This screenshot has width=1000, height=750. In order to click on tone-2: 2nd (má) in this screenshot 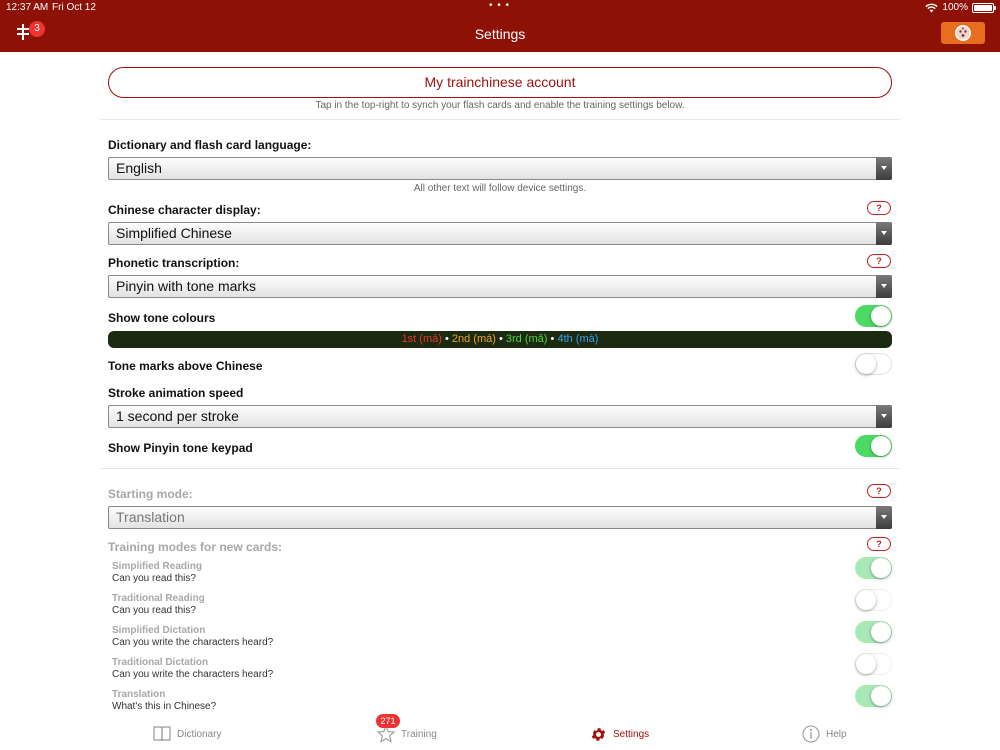, I will do `click(473, 339)`.